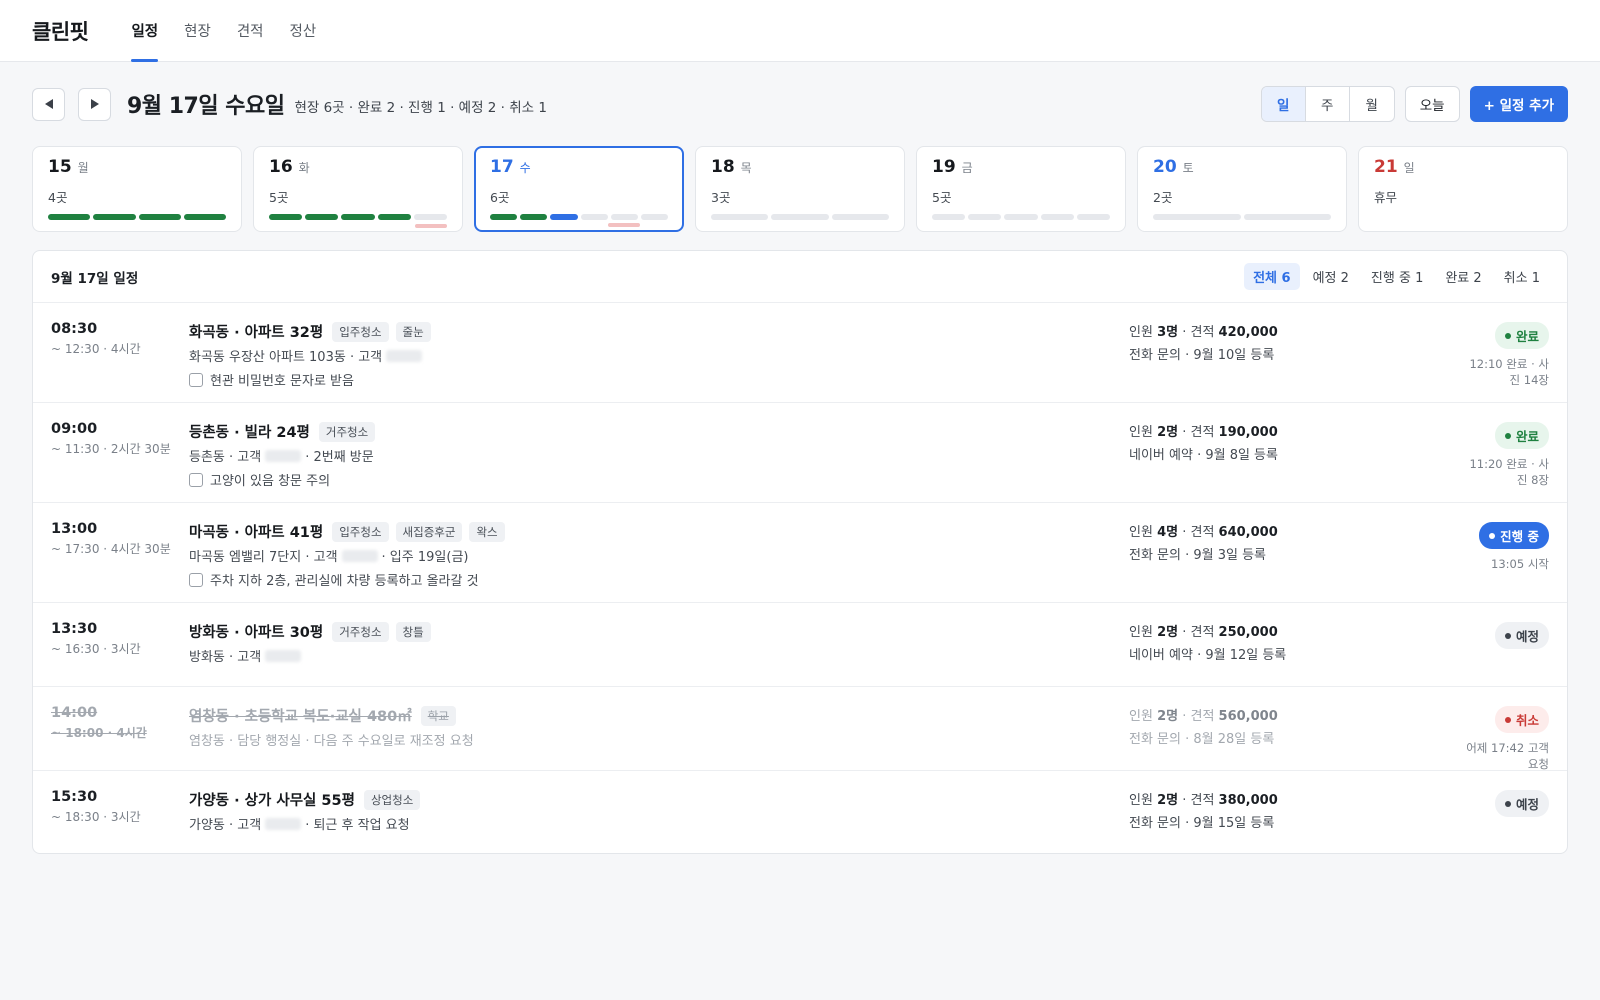 The height and width of the screenshot is (1000, 1600). I want to click on prev-day-button, so click(48, 104).